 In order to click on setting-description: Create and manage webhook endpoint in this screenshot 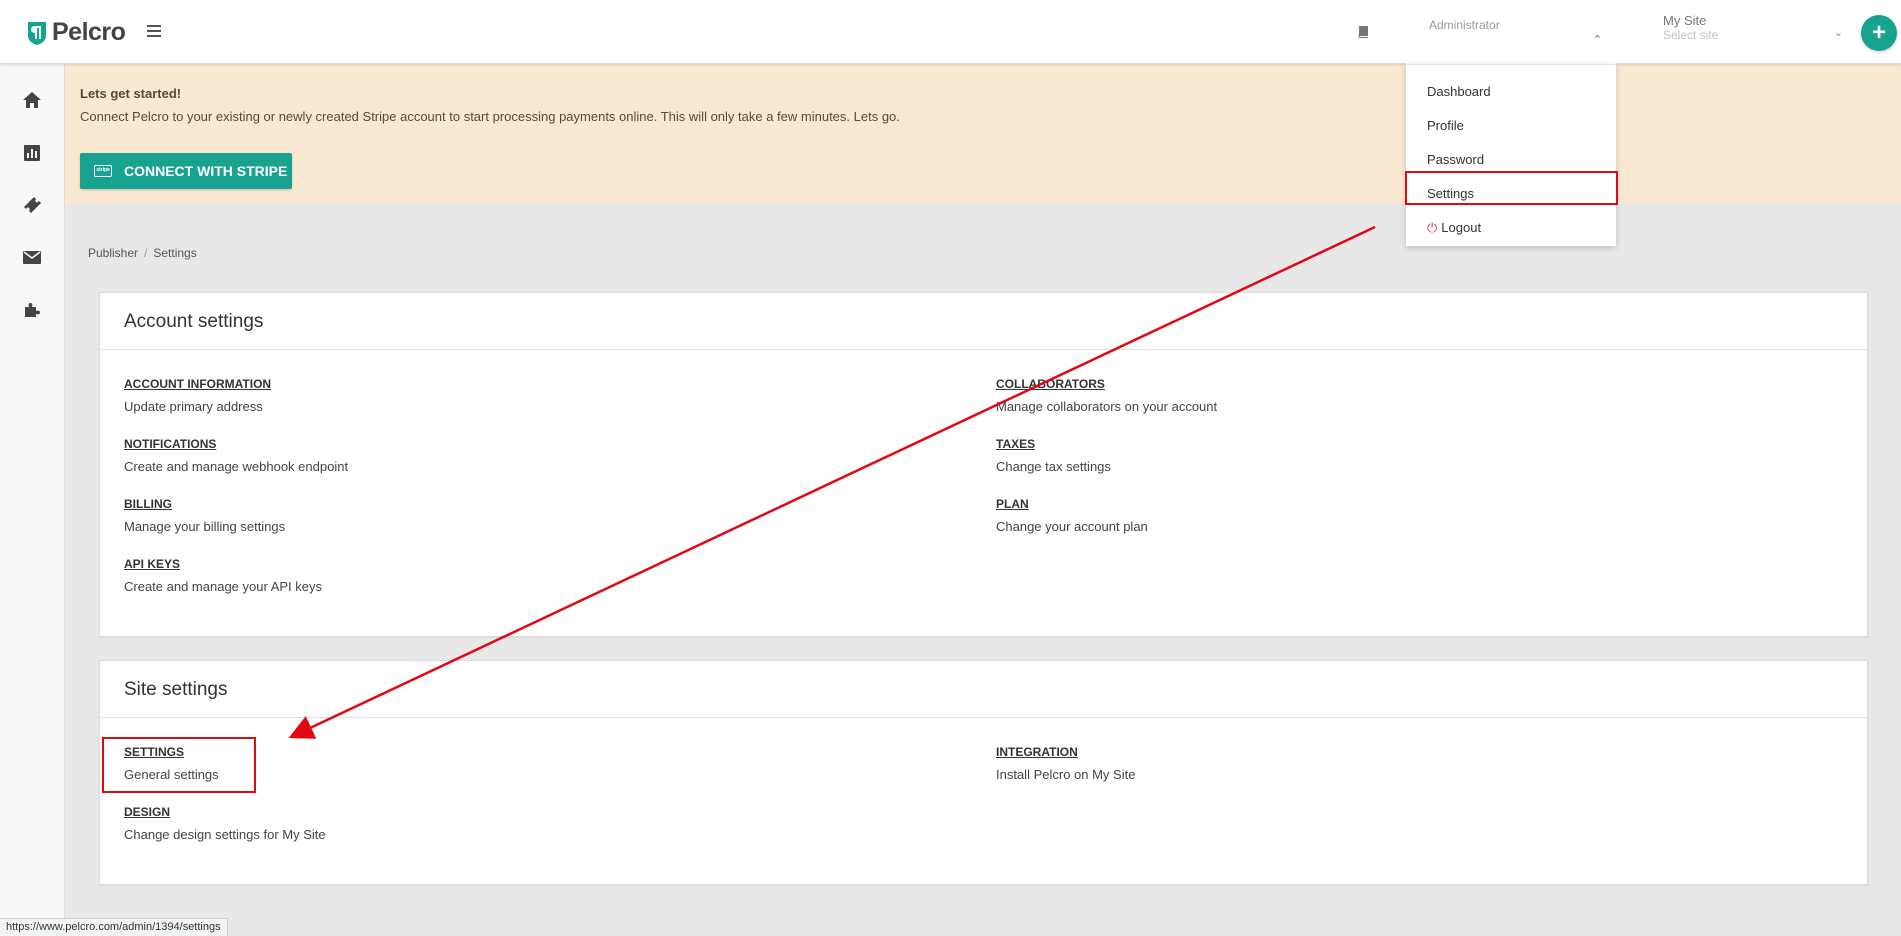, I will do `click(236, 466)`.